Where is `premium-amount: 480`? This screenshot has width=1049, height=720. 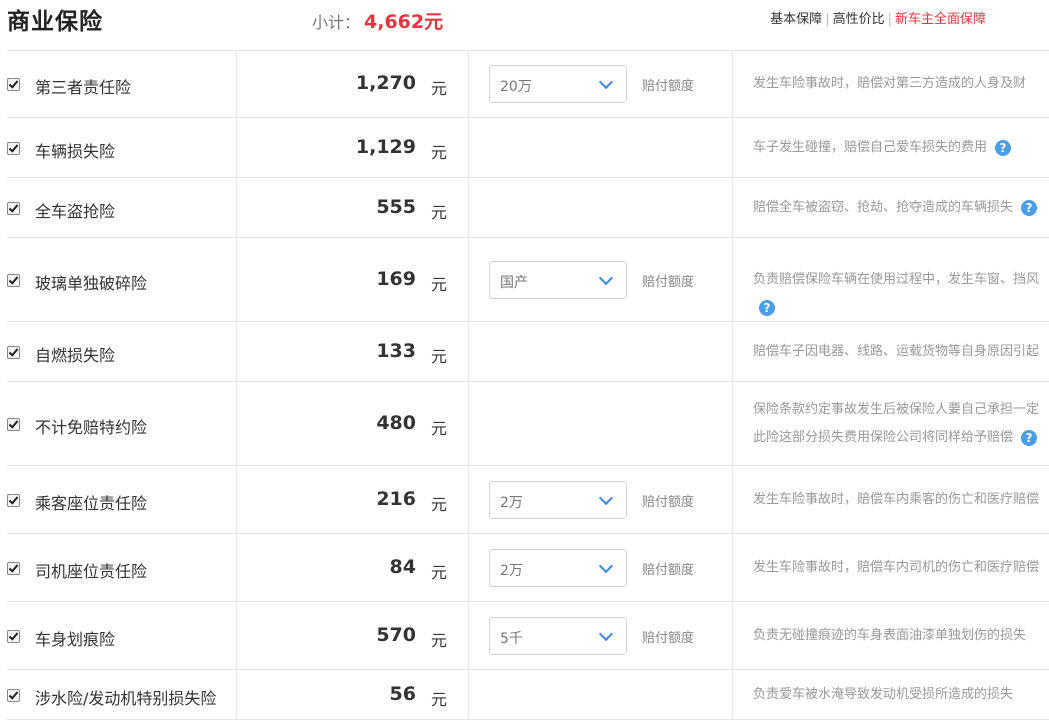 premium-amount: 480 is located at coordinates (396, 423).